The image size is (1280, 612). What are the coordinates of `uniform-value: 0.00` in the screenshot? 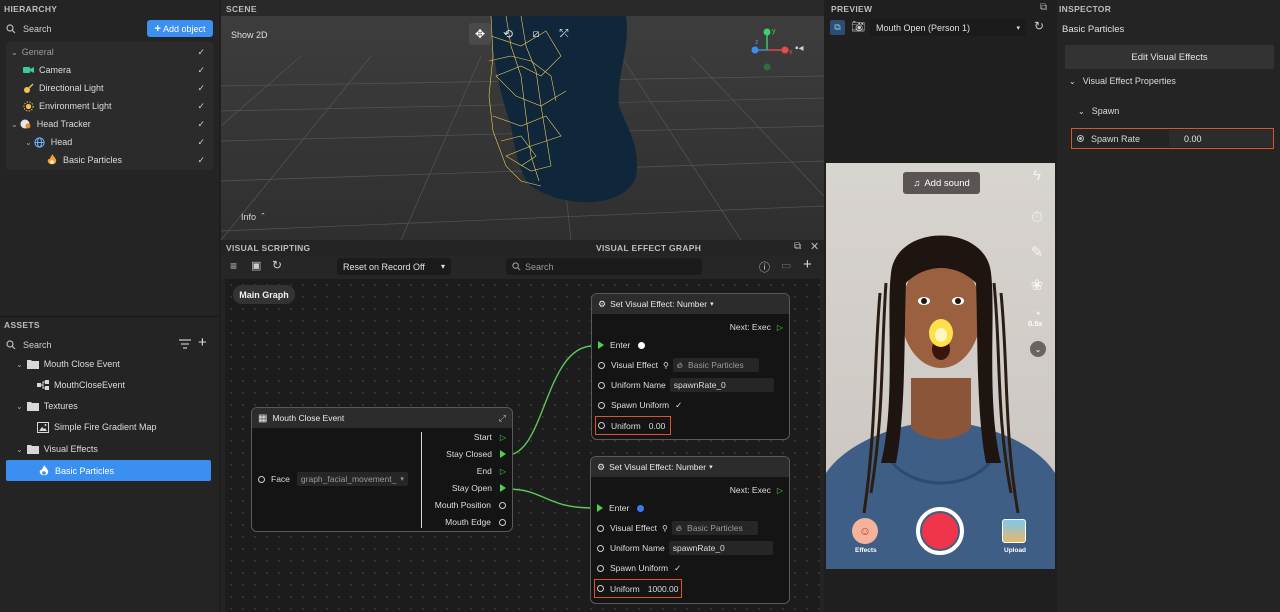 It's located at (657, 426).